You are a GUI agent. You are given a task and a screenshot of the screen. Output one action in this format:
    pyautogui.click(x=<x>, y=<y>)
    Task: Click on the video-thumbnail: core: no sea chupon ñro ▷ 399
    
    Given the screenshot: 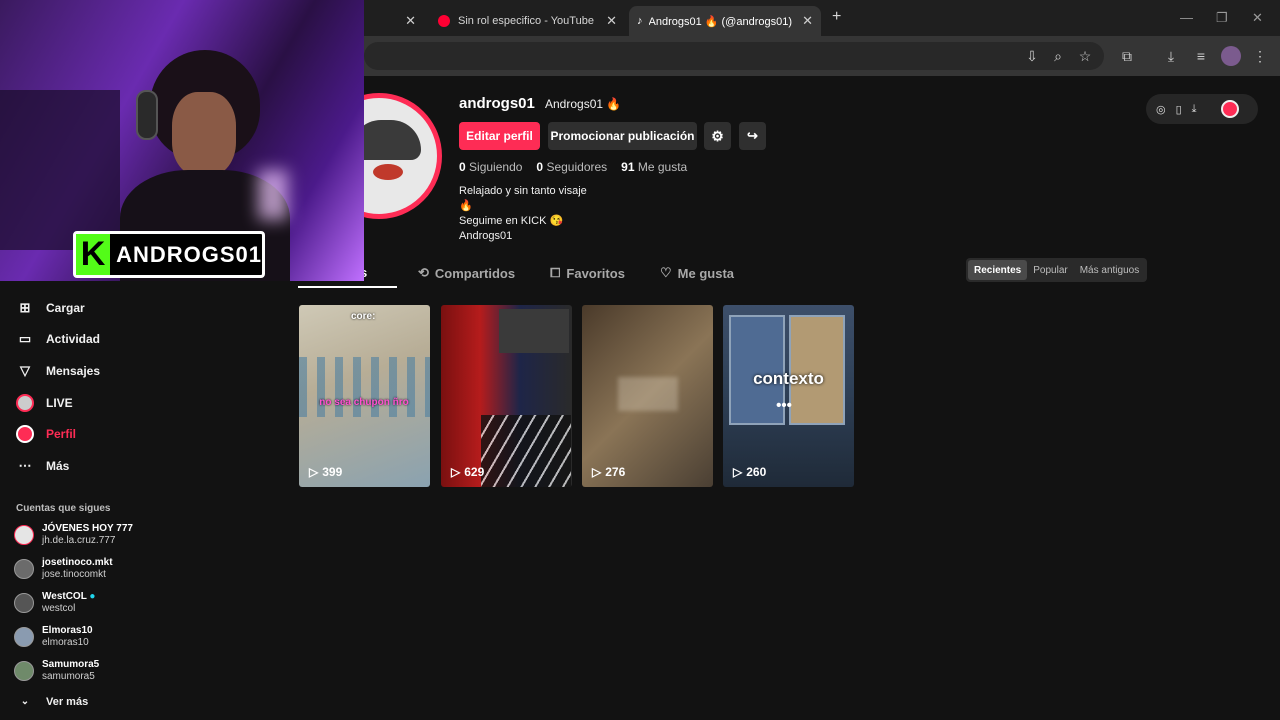 What is the action you would take?
    pyautogui.click(x=364, y=396)
    